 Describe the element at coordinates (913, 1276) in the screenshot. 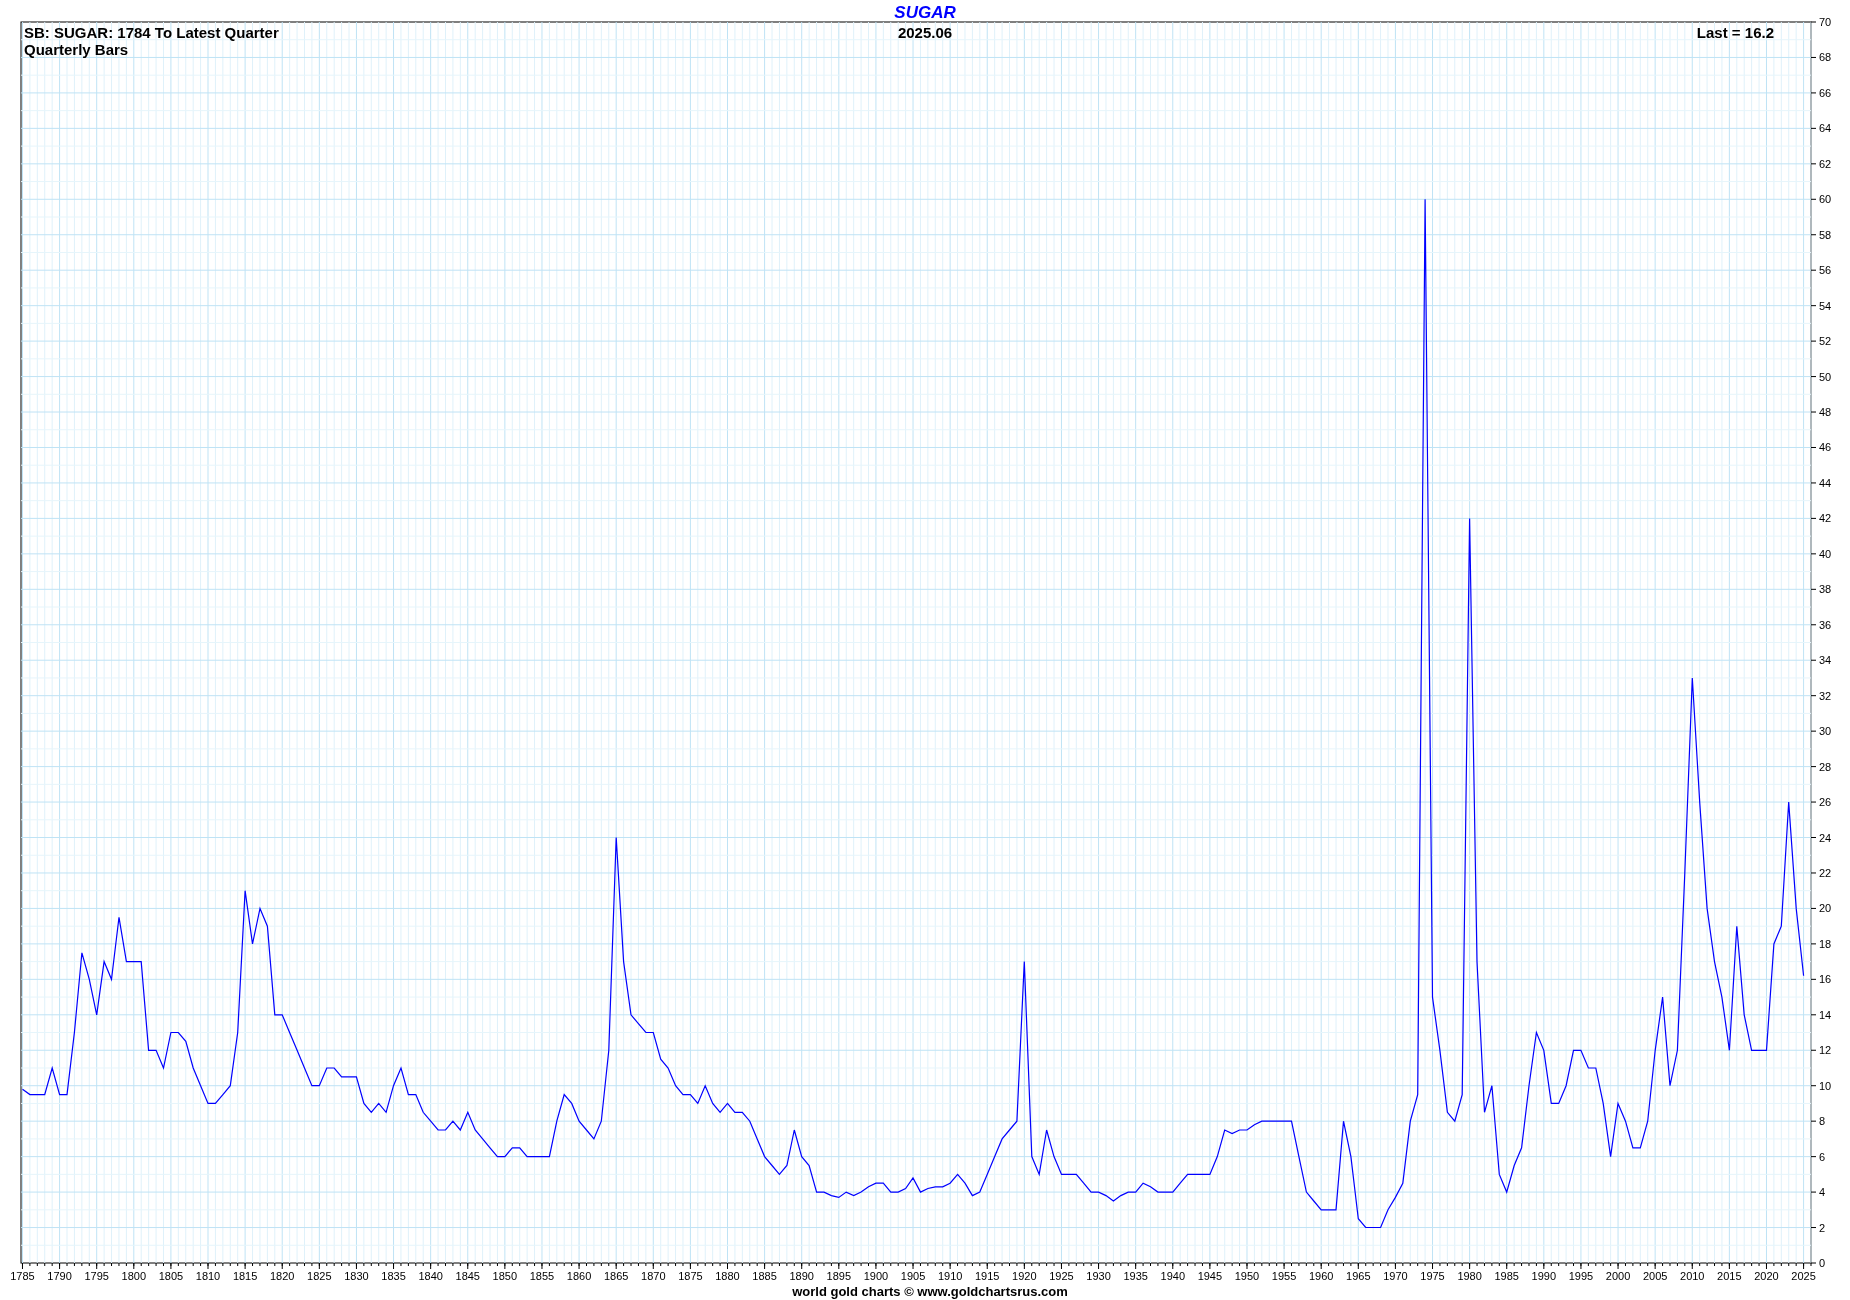

I see `x-tick-label: 1905` at that location.